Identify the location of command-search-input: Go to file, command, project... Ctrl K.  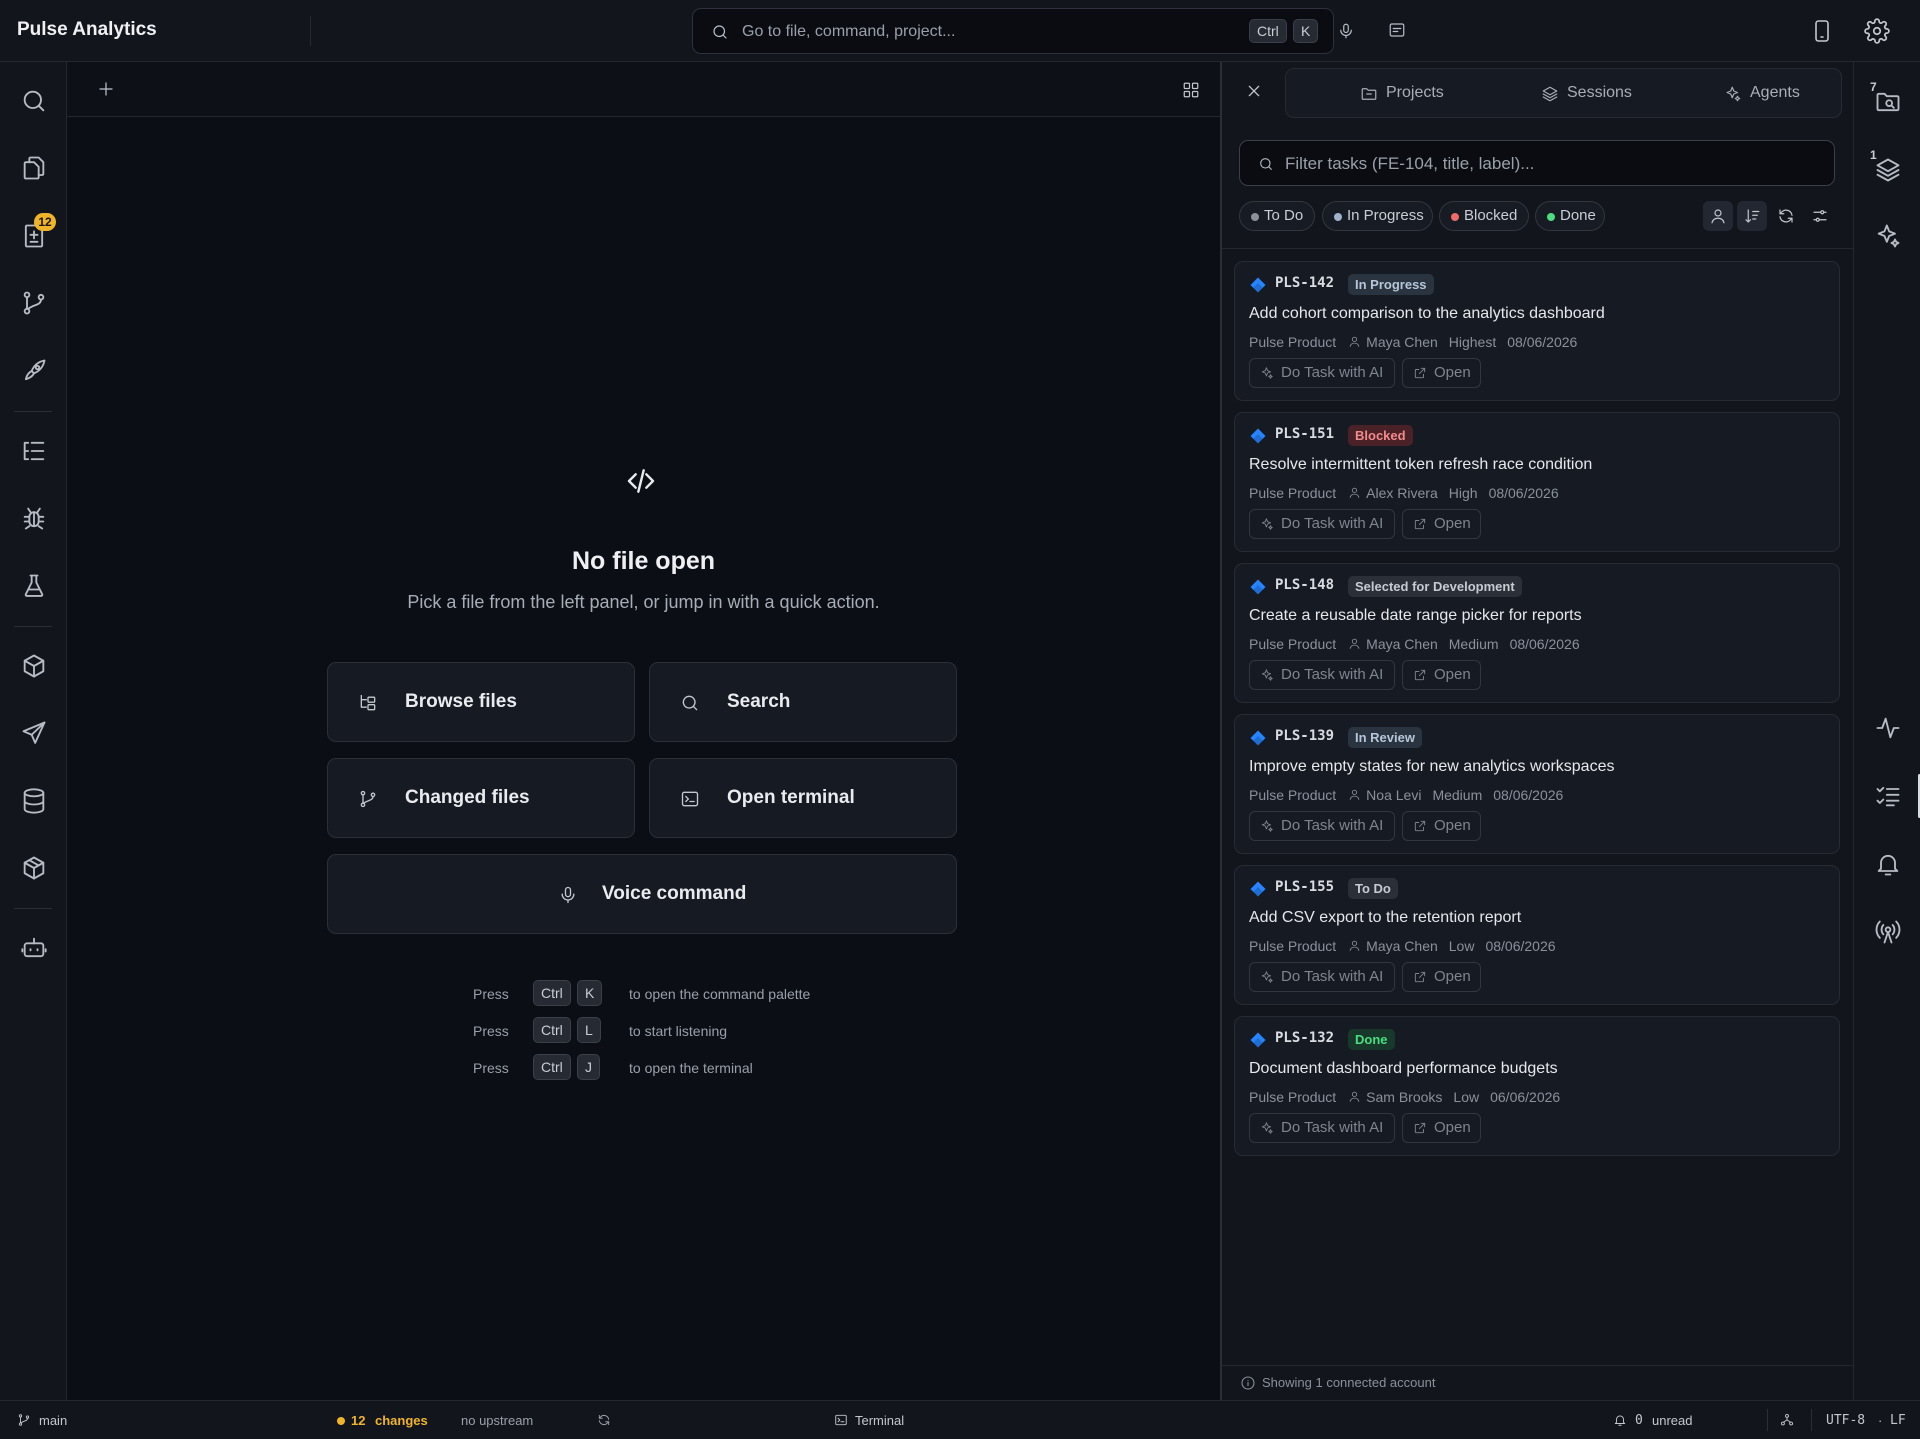
(1022, 31).